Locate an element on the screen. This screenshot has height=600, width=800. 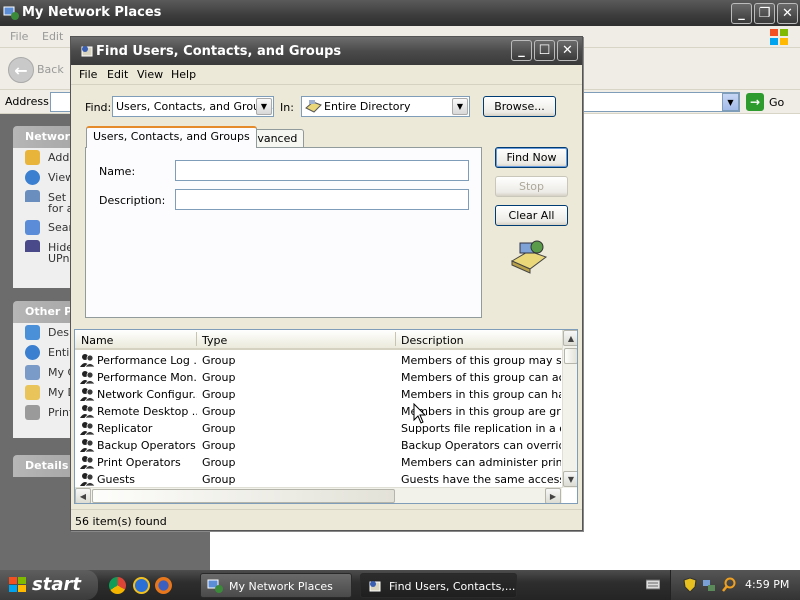
clock: 4:59 PM is located at coordinates (767, 584).